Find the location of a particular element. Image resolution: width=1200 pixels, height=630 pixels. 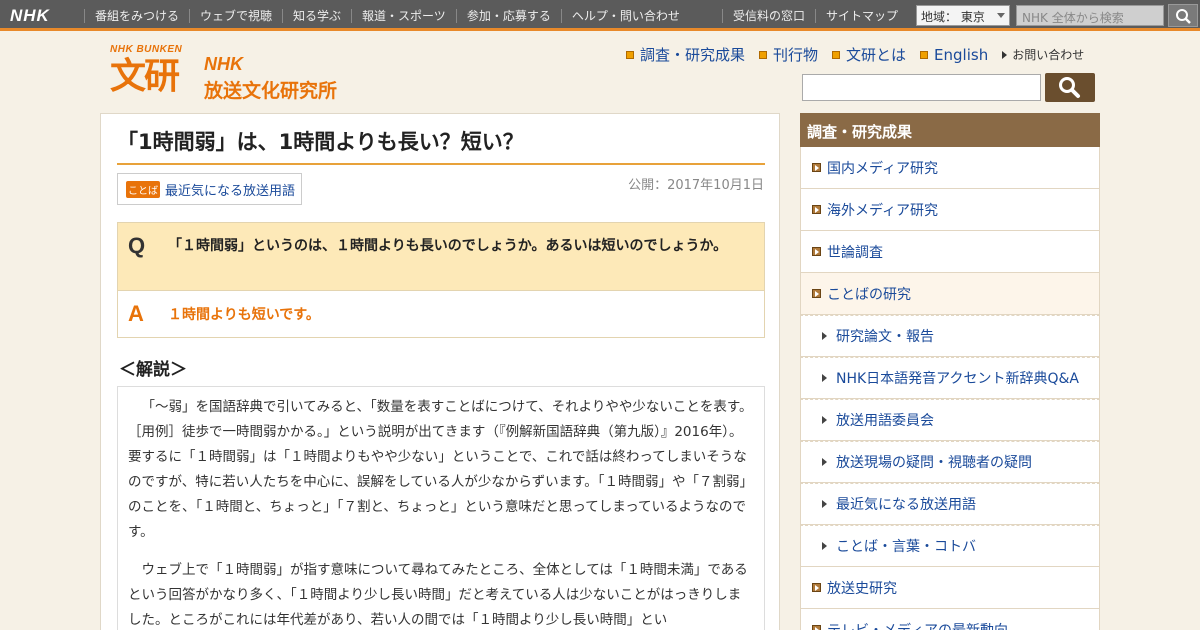

sidebar-item-label: 放送用語委員会 is located at coordinates (885, 421).